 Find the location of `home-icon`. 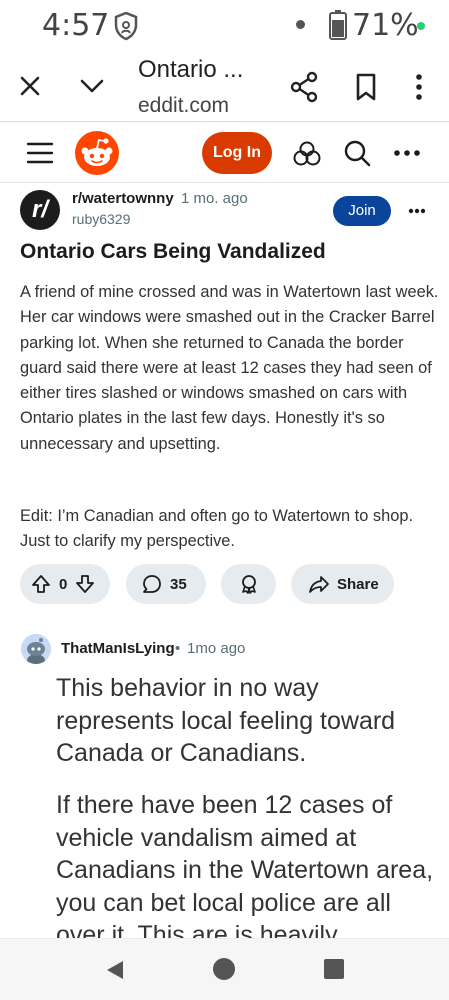

home-icon is located at coordinates (224, 969).